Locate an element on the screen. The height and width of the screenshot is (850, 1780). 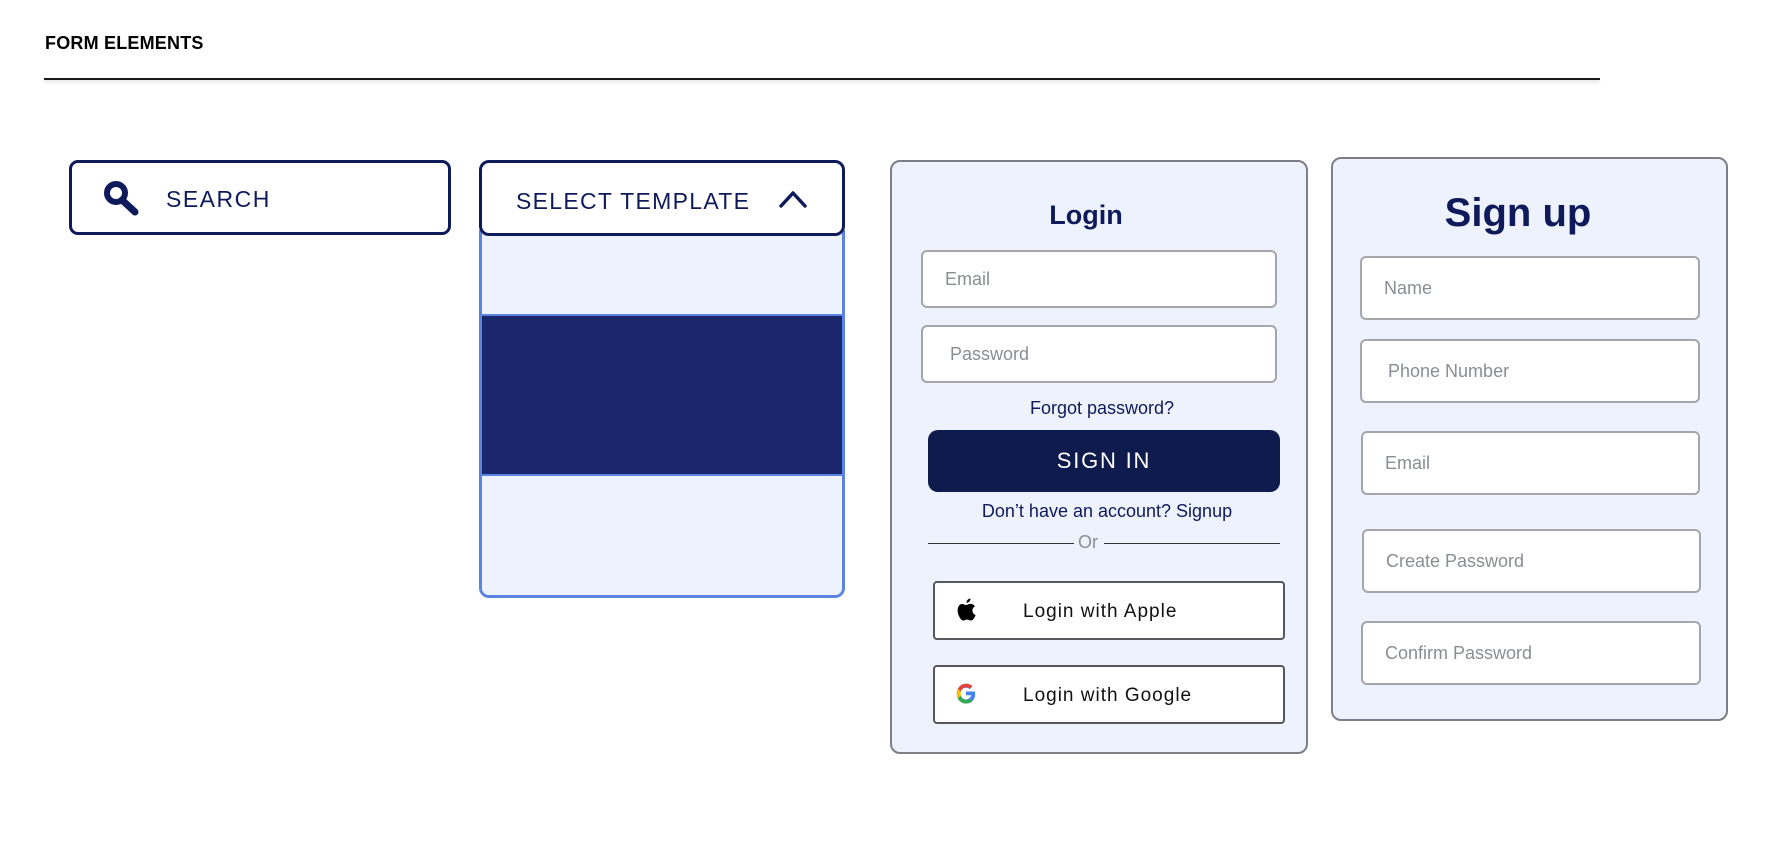
signup-link: Don’t have an account? Signup is located at coordinates (1107, 511).